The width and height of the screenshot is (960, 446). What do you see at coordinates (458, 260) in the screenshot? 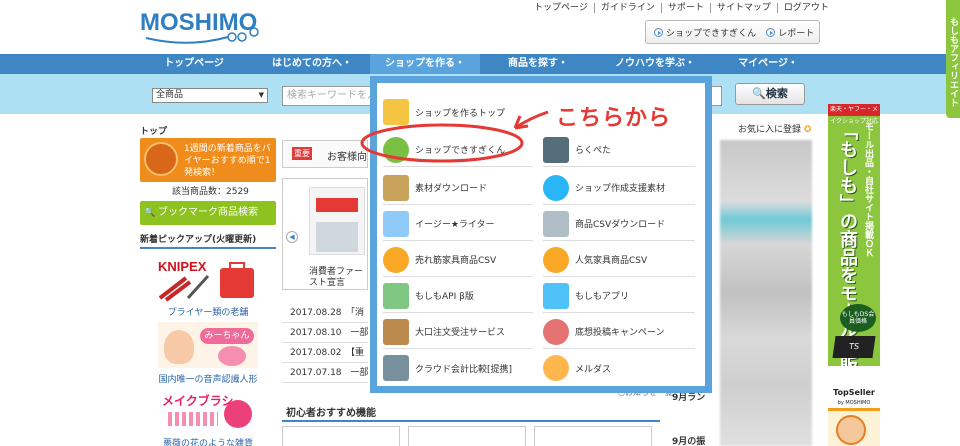
I see `dd-item-bestseller-furniture-csv: 売れ筋家具商品CSV` at bounding box center [458, 260].